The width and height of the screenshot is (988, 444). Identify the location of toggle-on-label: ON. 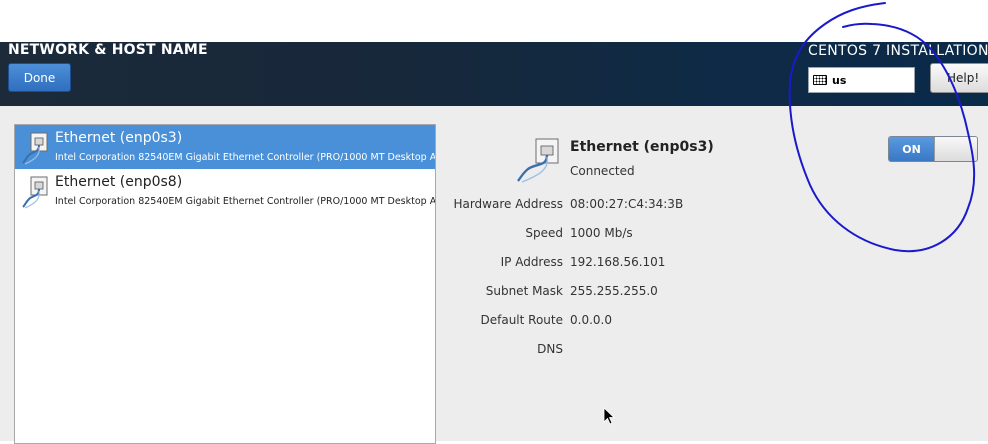
(911, 149).